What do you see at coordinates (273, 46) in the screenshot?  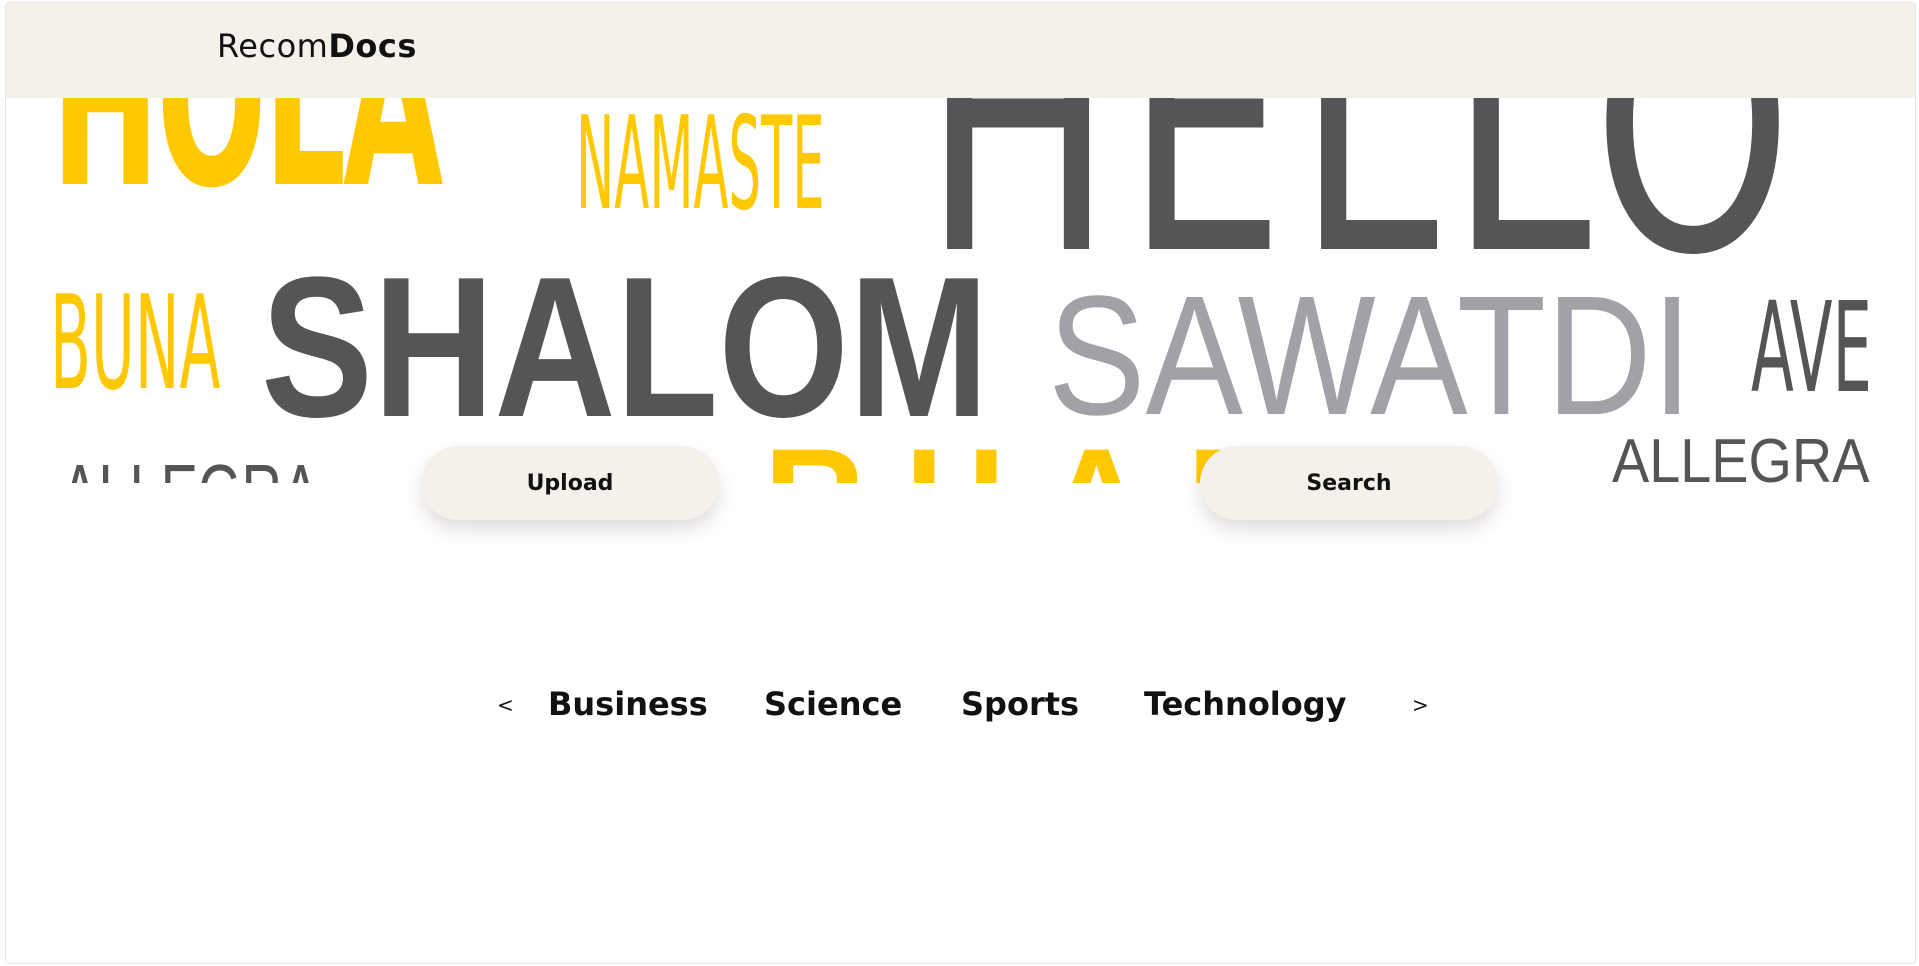 I see `brand-prefix: Recom` at bounding box center [273, 46].